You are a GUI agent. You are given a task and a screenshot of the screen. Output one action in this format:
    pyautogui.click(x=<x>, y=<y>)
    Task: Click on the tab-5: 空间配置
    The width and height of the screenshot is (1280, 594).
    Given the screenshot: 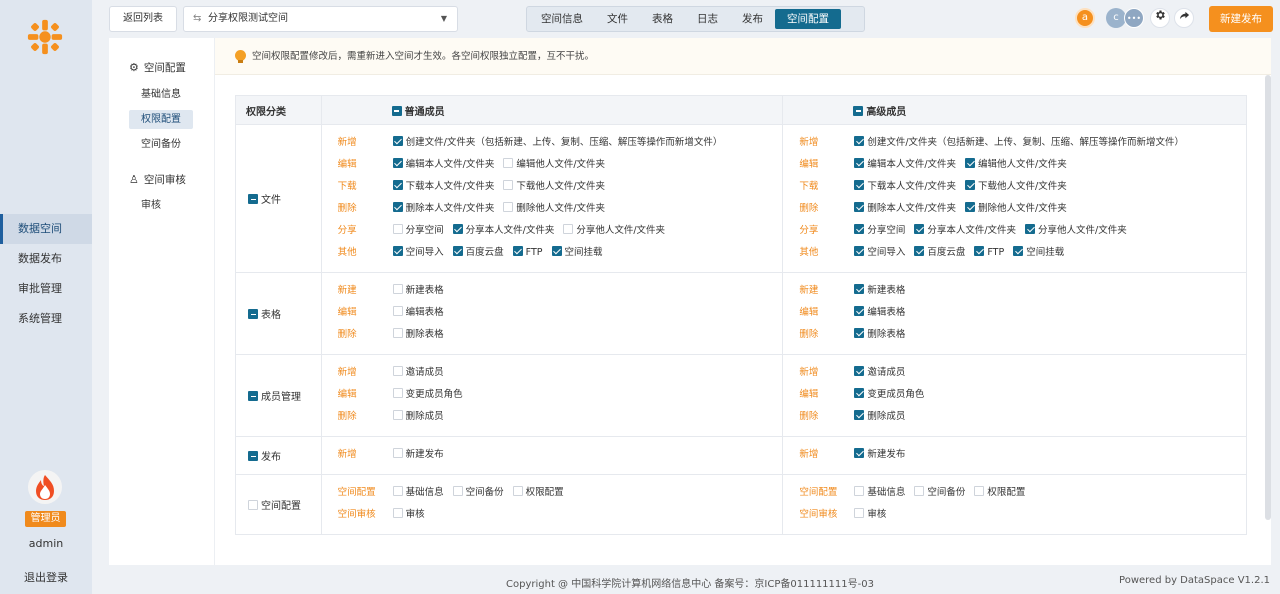 What is the action you would take?
    pyautogui.click(x=808, y=19)
    